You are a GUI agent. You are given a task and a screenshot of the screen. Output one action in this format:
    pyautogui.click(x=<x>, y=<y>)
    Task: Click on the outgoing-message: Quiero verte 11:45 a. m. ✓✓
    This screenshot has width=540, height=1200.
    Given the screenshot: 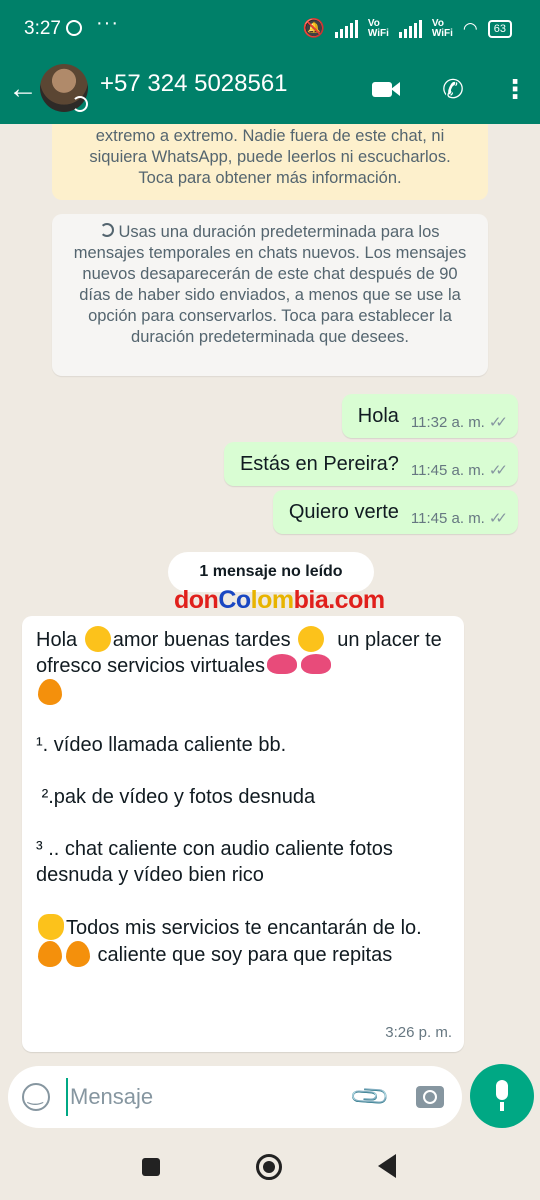 What is the action you would take?
    pyautogui.click(x=395, y=512)
    